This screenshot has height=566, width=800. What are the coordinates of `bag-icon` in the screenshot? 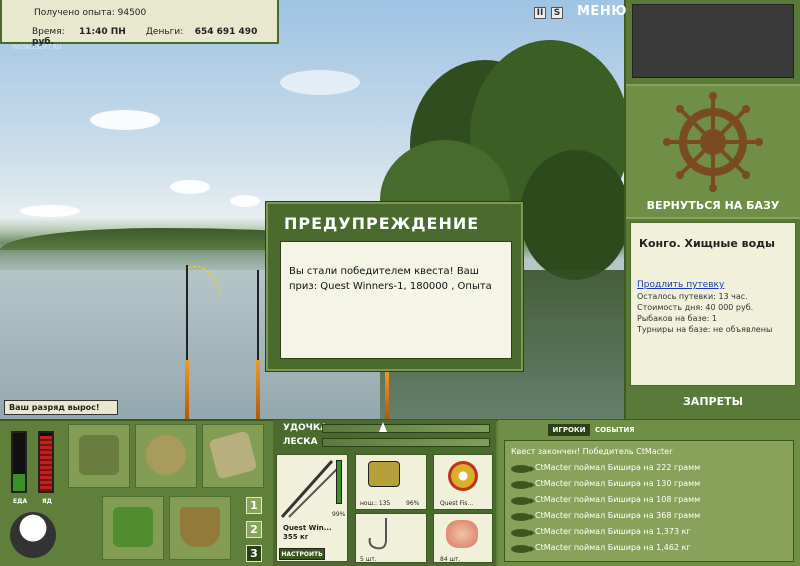 It's located at (166, 455).